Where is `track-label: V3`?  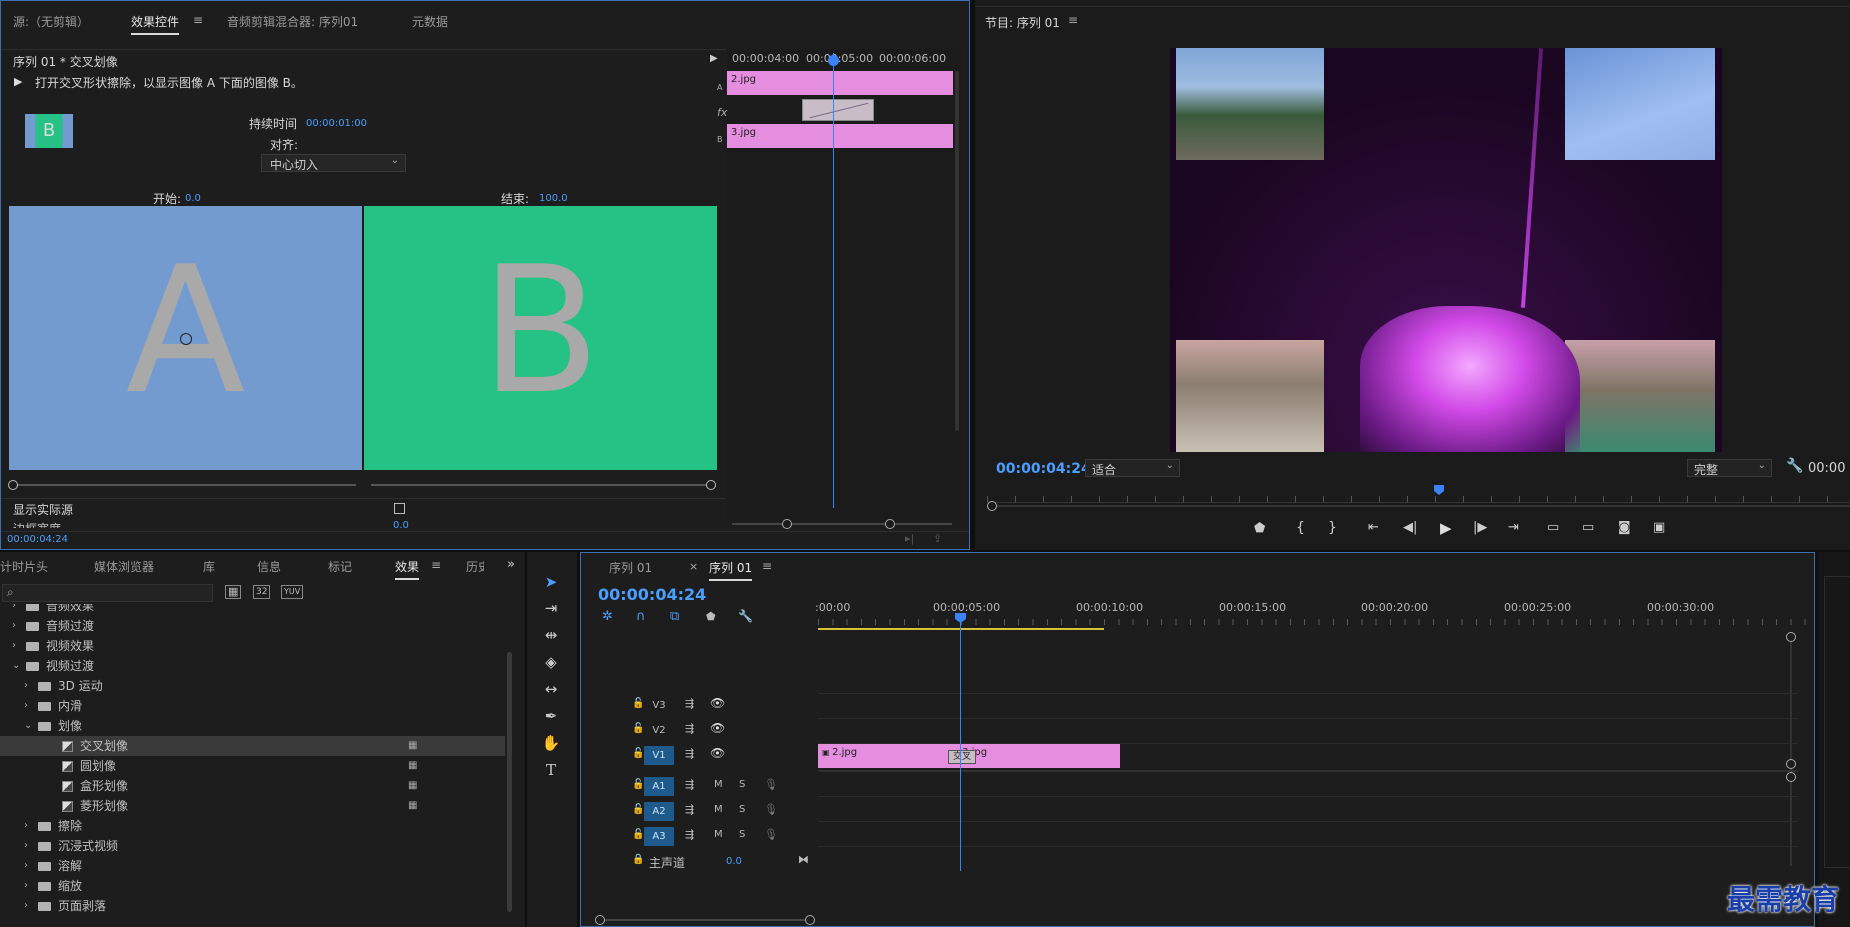
track-label: V3 is located at coordinates (659, 705).